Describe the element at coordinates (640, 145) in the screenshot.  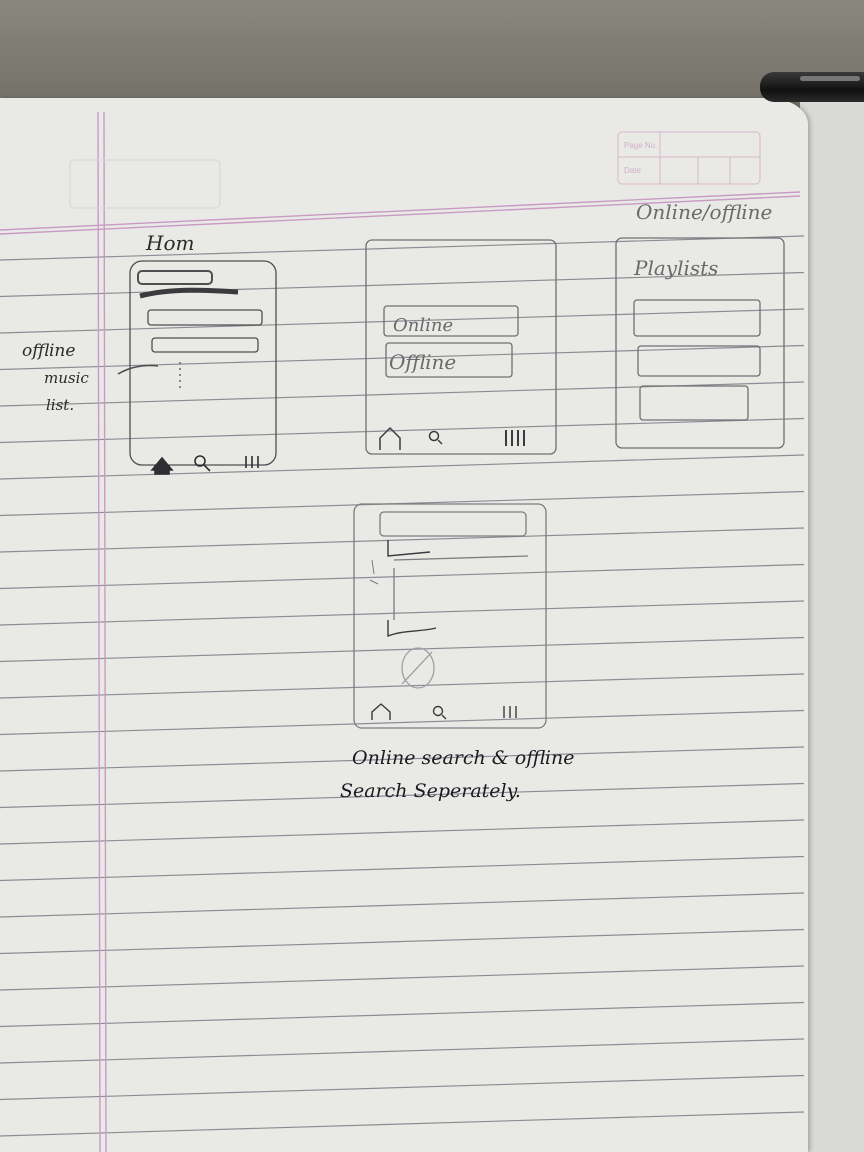
I see `page-no-label: Page No.` at that location.